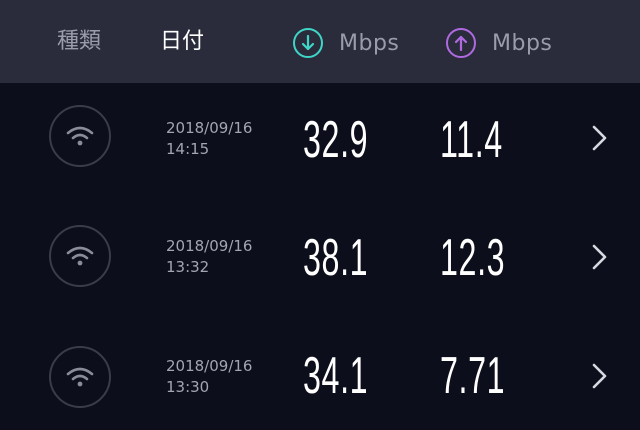  I want to click on sort-by-type: 種類, so click(79, 42).